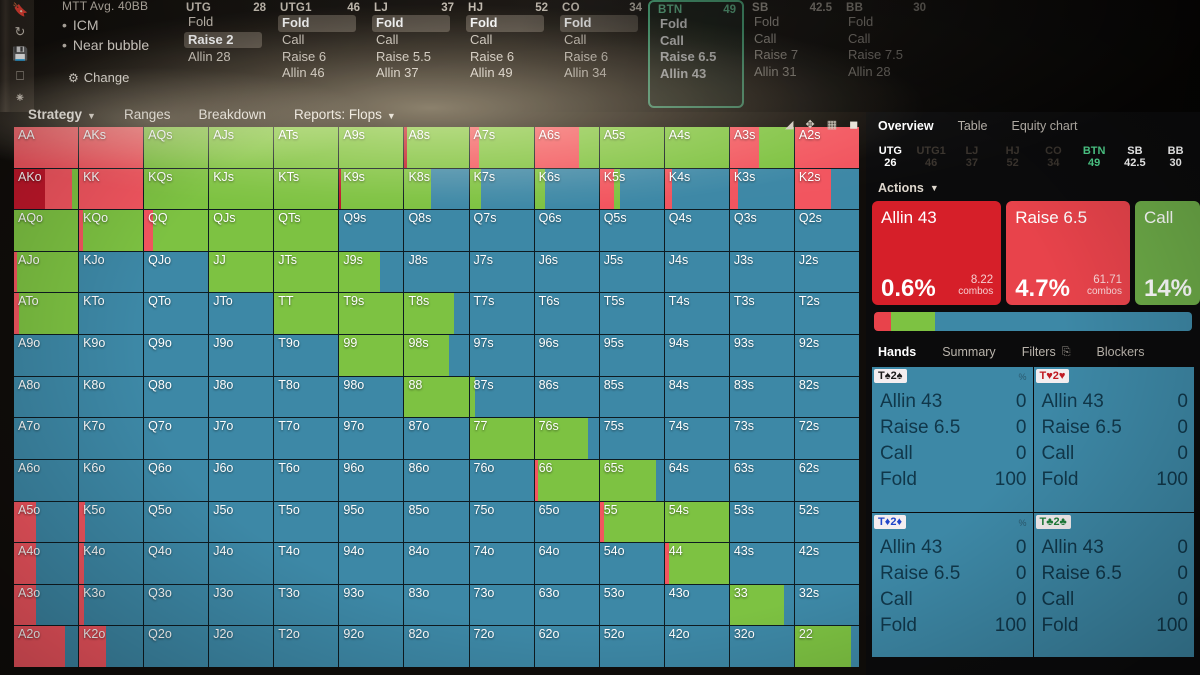  I want to click on matrix-cell: Q2o, so click(176, 646).